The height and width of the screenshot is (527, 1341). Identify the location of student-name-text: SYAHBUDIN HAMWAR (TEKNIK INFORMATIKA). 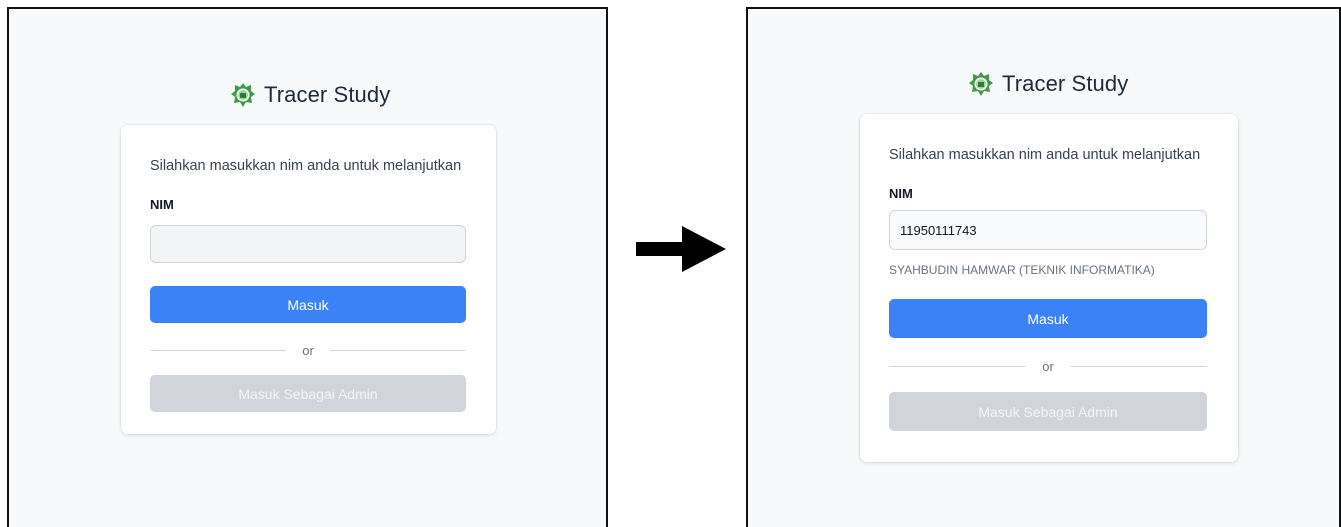
(1022, 270).